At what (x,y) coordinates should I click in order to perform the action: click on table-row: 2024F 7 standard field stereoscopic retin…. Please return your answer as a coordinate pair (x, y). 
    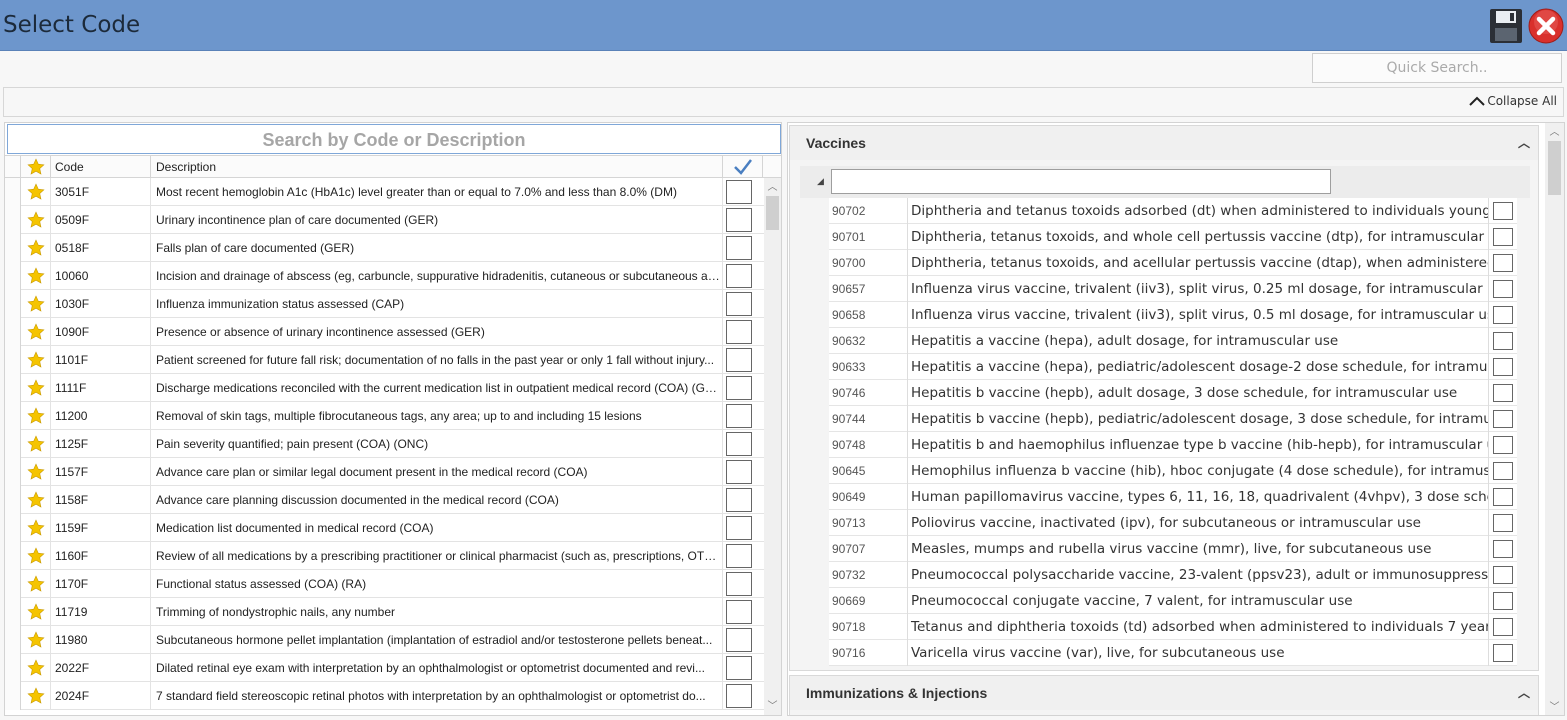
    Looking at the image, I should click on (385, 696).